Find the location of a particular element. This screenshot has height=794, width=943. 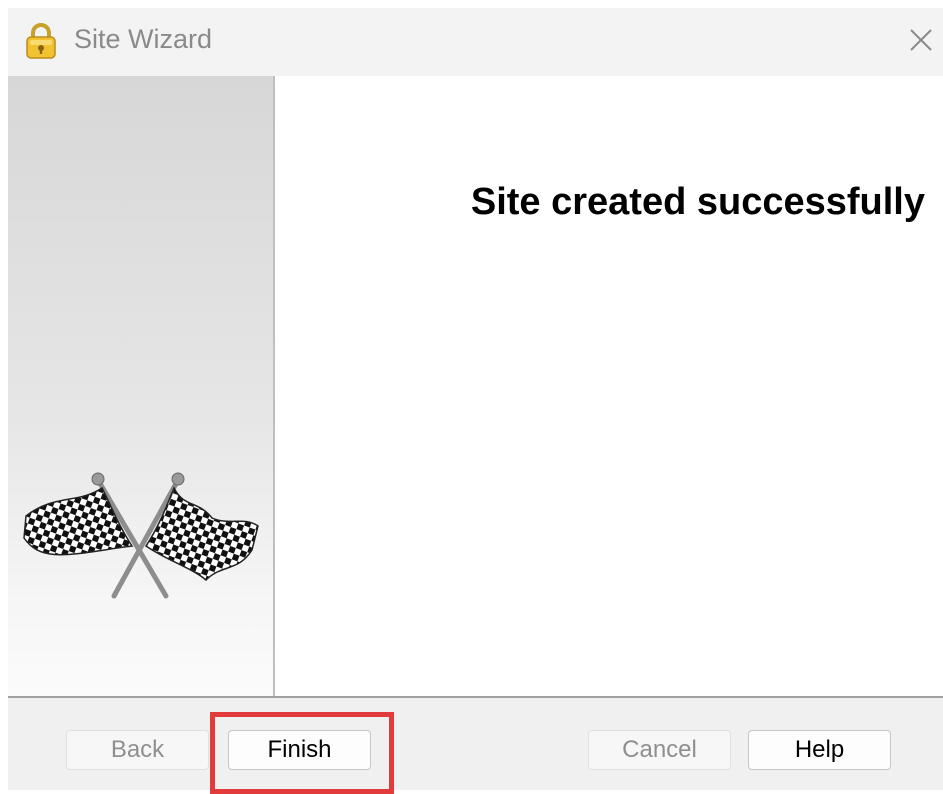

cancel-button: Cancel is located at coordinates (659, 750).